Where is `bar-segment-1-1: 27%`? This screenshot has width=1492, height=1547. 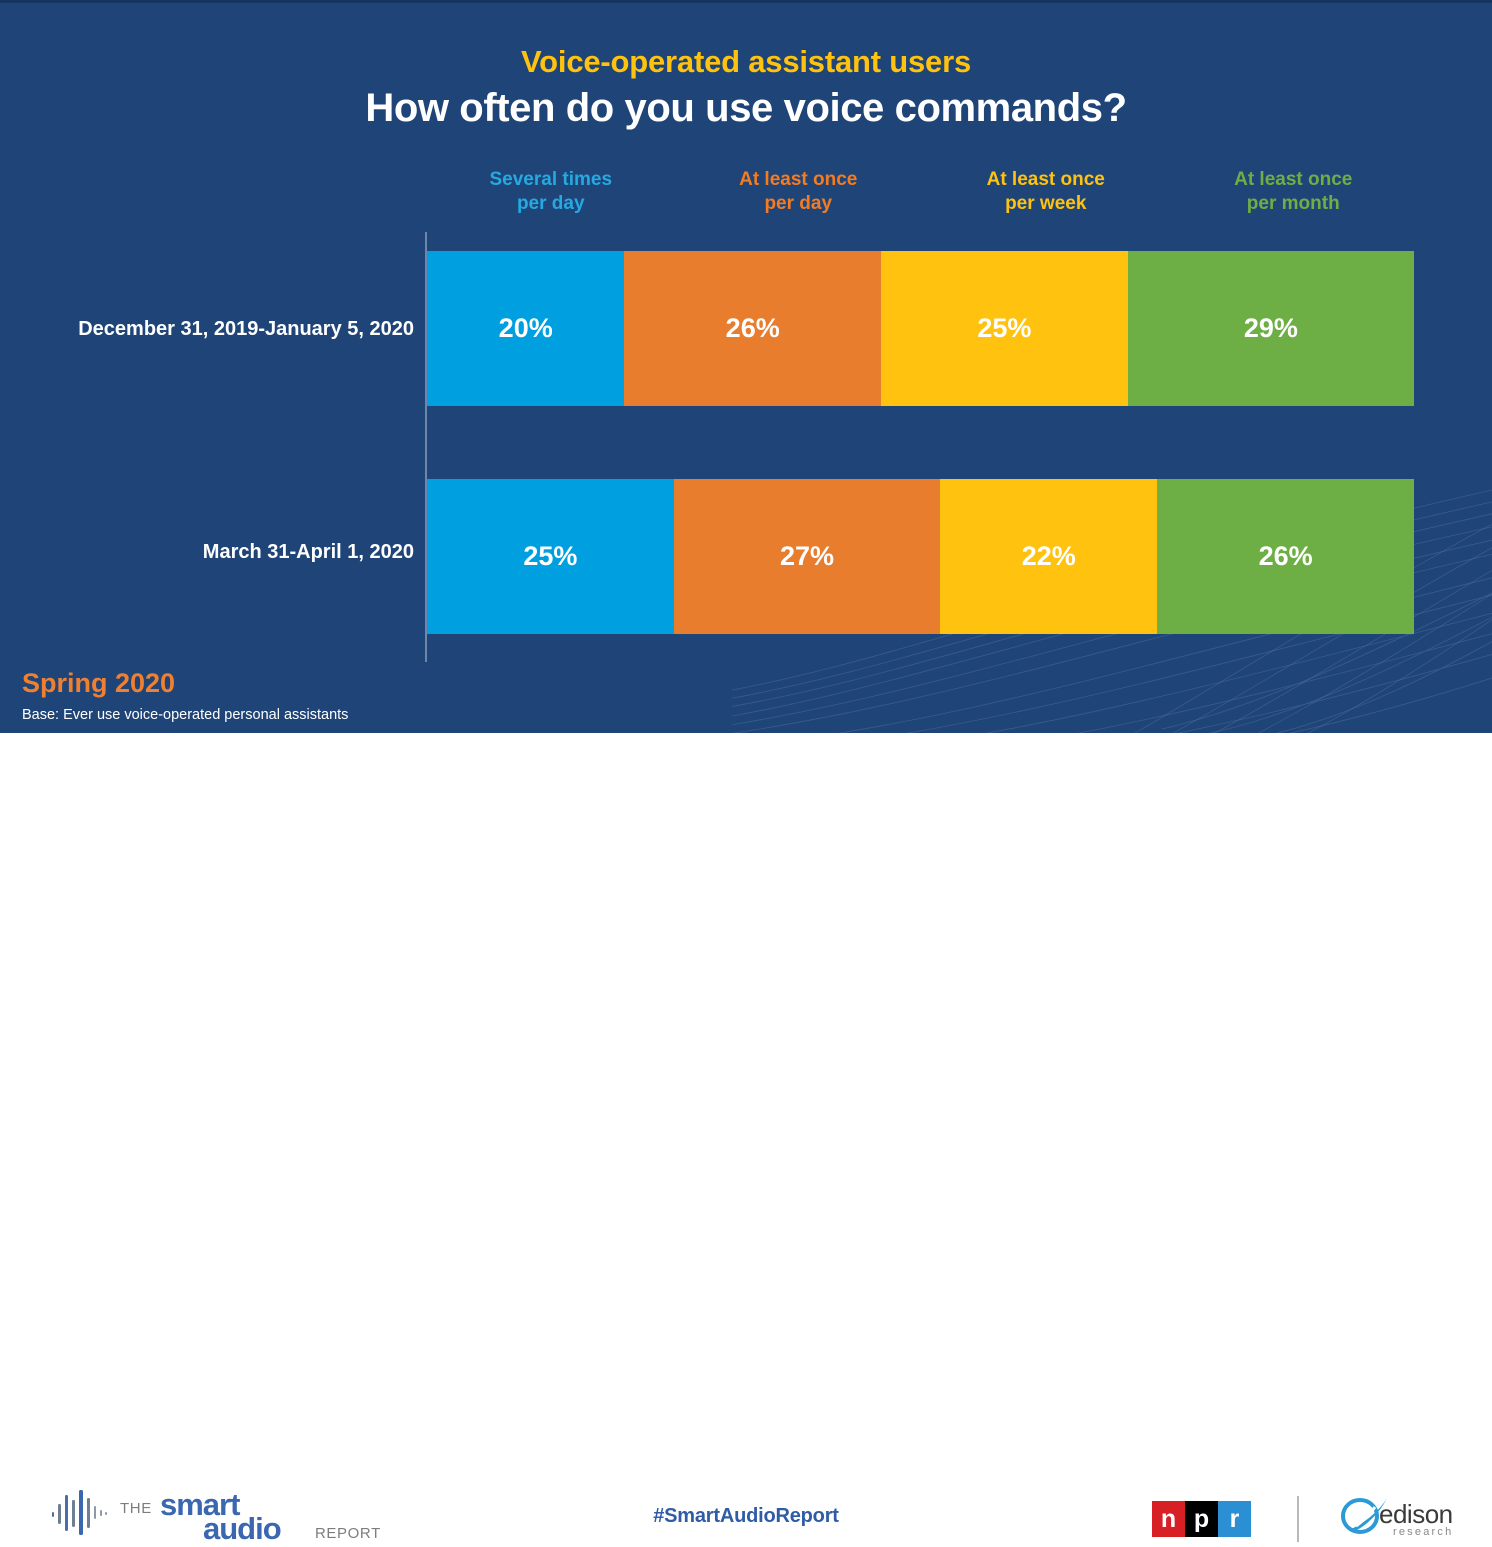 bar-segment-1-1: 27% is located at coordinates (807, 556).